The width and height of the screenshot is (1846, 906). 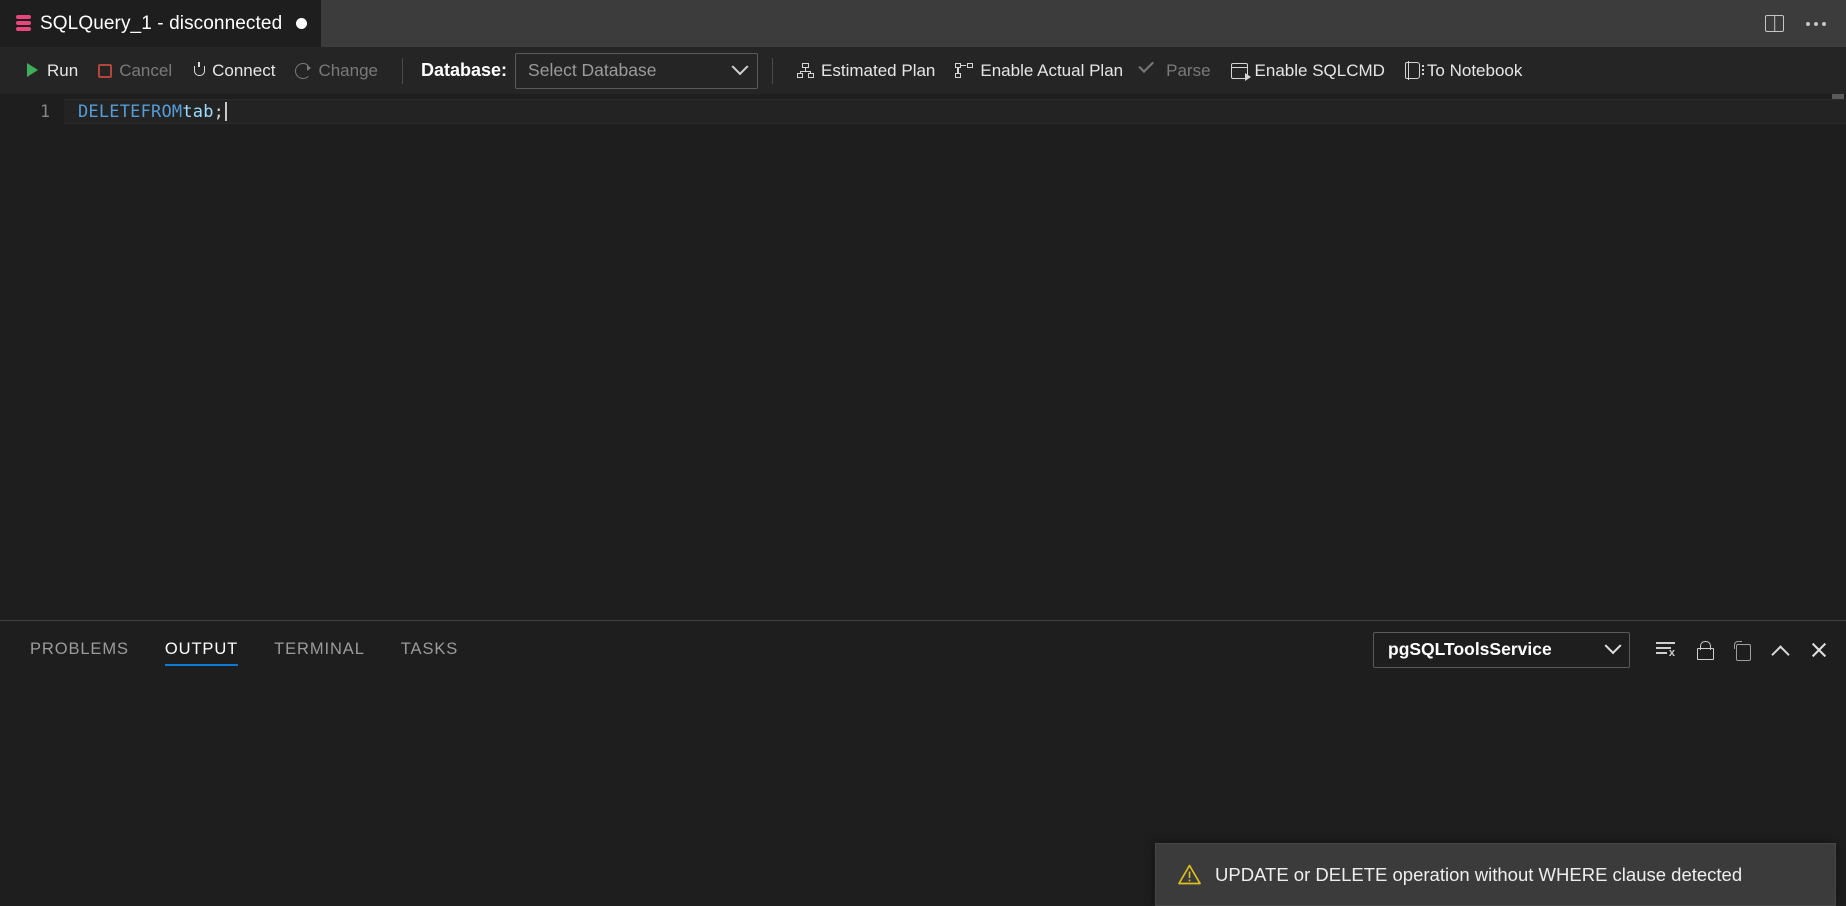 What do you see at coordinates (955, 111) in the screenshot?
I see `editor-line-content: DELETE FROM tab;` at bounding box center [955, 111].